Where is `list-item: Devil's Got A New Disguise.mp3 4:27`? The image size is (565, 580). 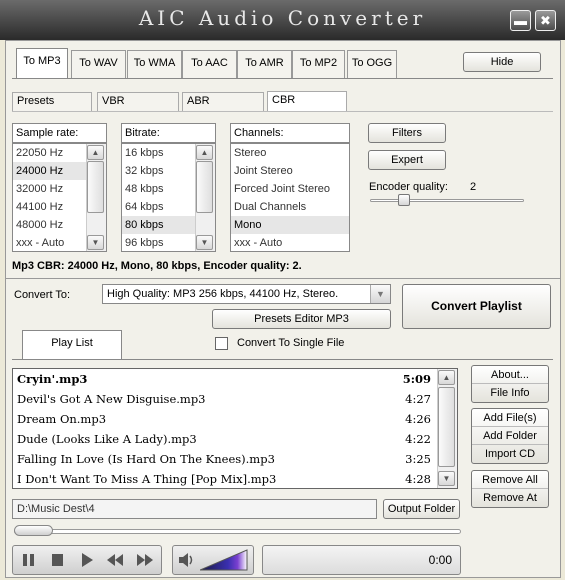 list-item: Devil's Got A New Disguise.mp3 4:27 is located at coordinates (225, 399).